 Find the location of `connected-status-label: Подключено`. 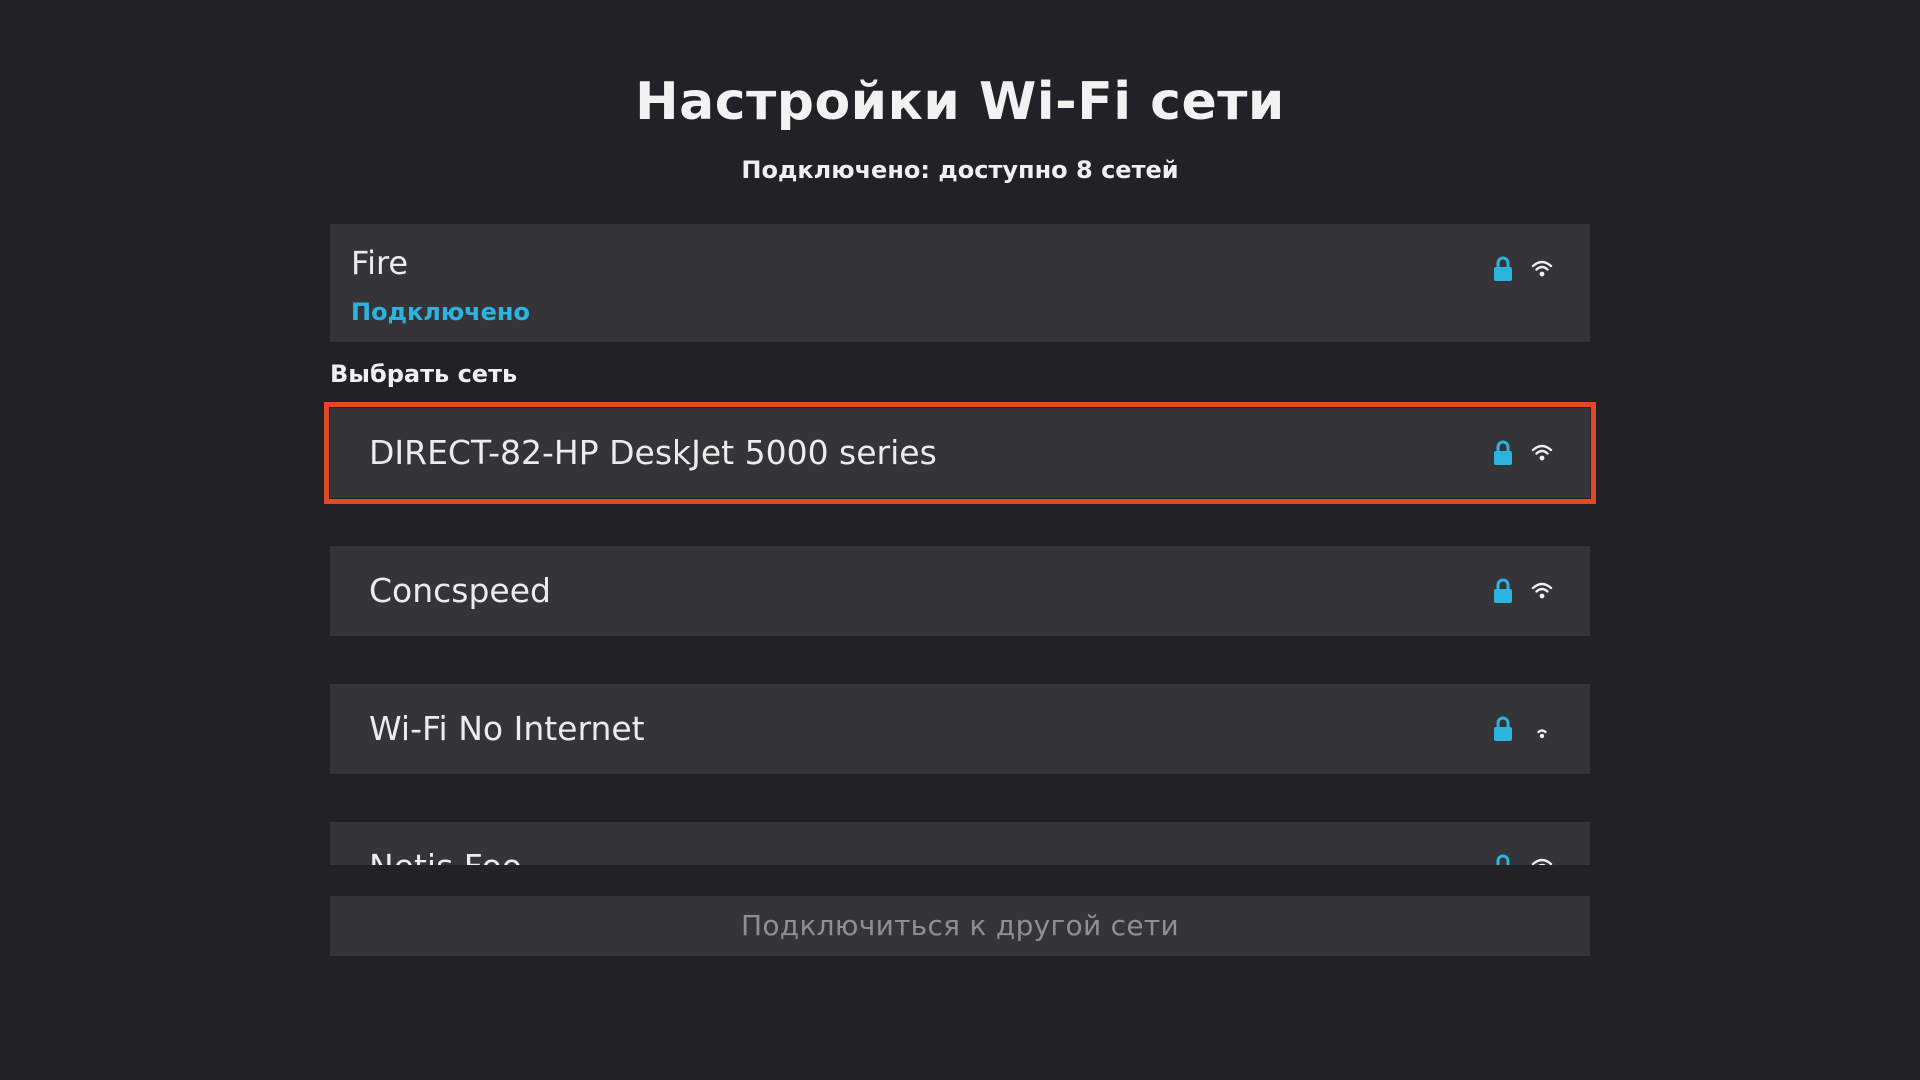

connected-status-label: Подключено is located at coordinates (440, 312).